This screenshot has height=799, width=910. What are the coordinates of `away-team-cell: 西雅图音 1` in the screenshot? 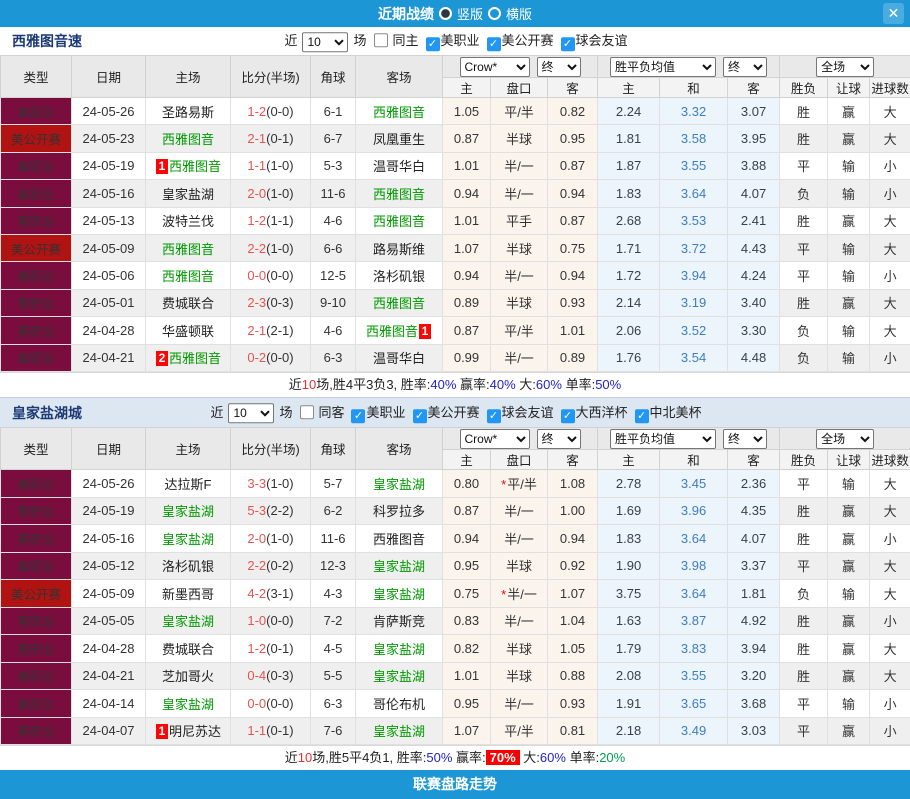 It's located at (399, 330).